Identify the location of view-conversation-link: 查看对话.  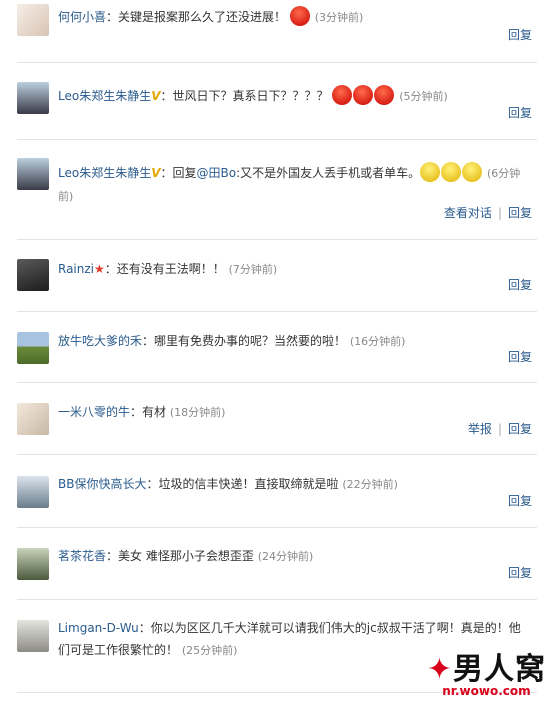
(468, 213).